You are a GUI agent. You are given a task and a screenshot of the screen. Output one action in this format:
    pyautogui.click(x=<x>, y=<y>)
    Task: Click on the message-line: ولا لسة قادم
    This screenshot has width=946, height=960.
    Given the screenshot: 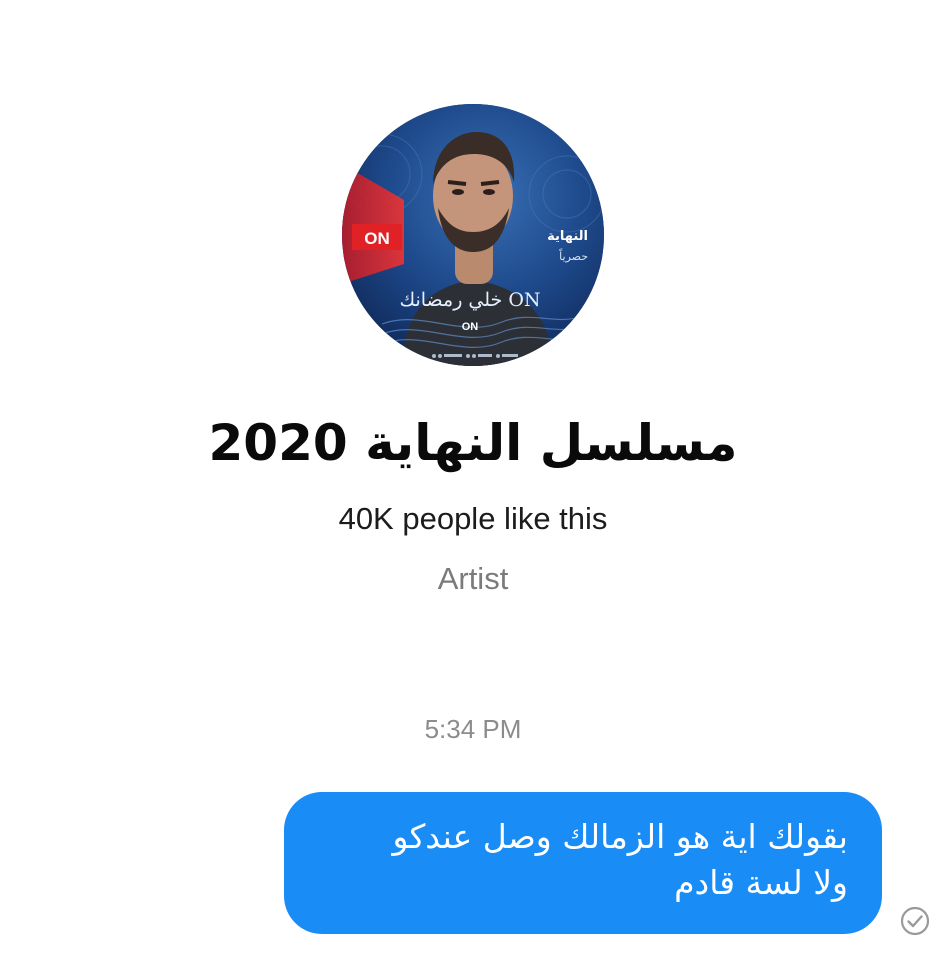 What is the action you would take?
    pyautogui.click(x=761, y=882)
    